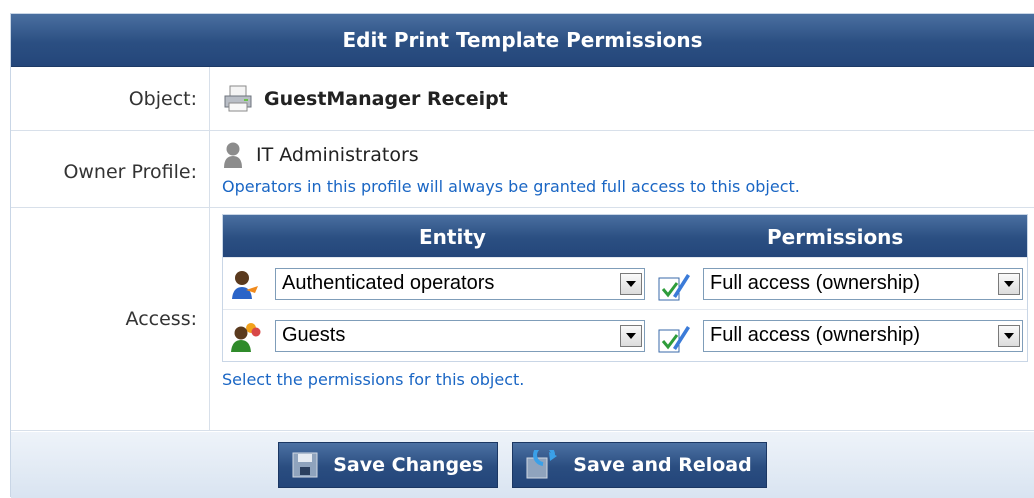 The height and width of the screenshot is (498, 1034). I want to click on entity-select-2-value: Guests, so click(314, 335).